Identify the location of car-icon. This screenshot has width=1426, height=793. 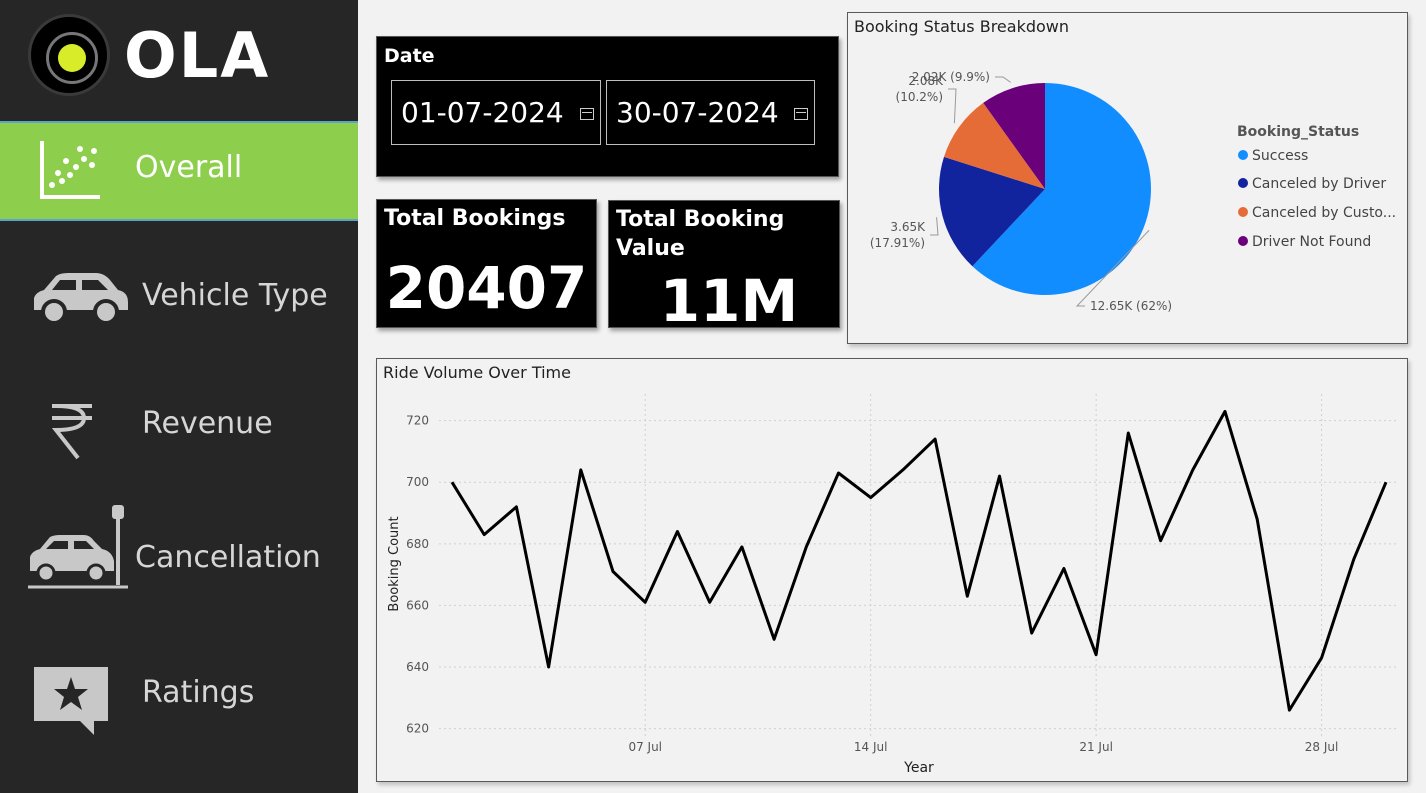
(81, 299).